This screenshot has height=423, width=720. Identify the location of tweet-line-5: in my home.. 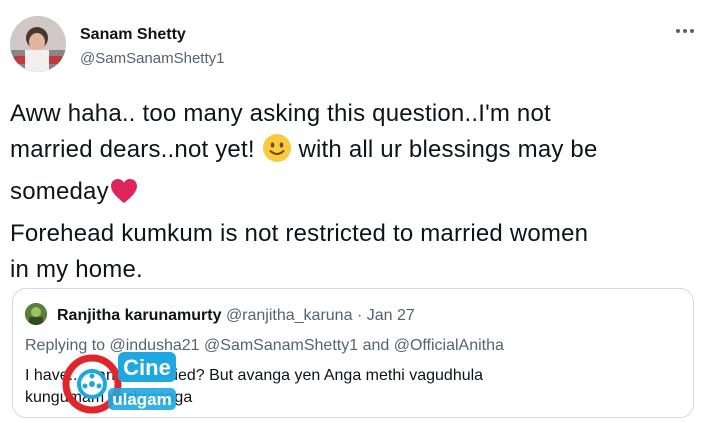
(76, 269).